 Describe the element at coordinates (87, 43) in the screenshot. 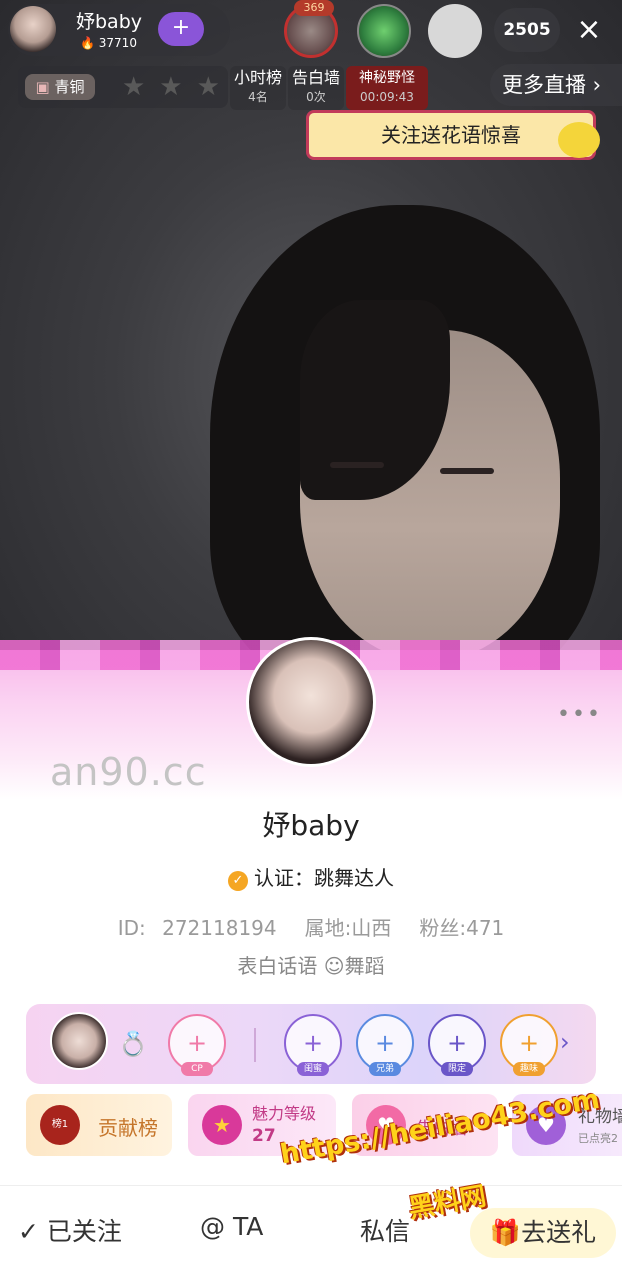

I see `fire-icon: 🔥` at that location.